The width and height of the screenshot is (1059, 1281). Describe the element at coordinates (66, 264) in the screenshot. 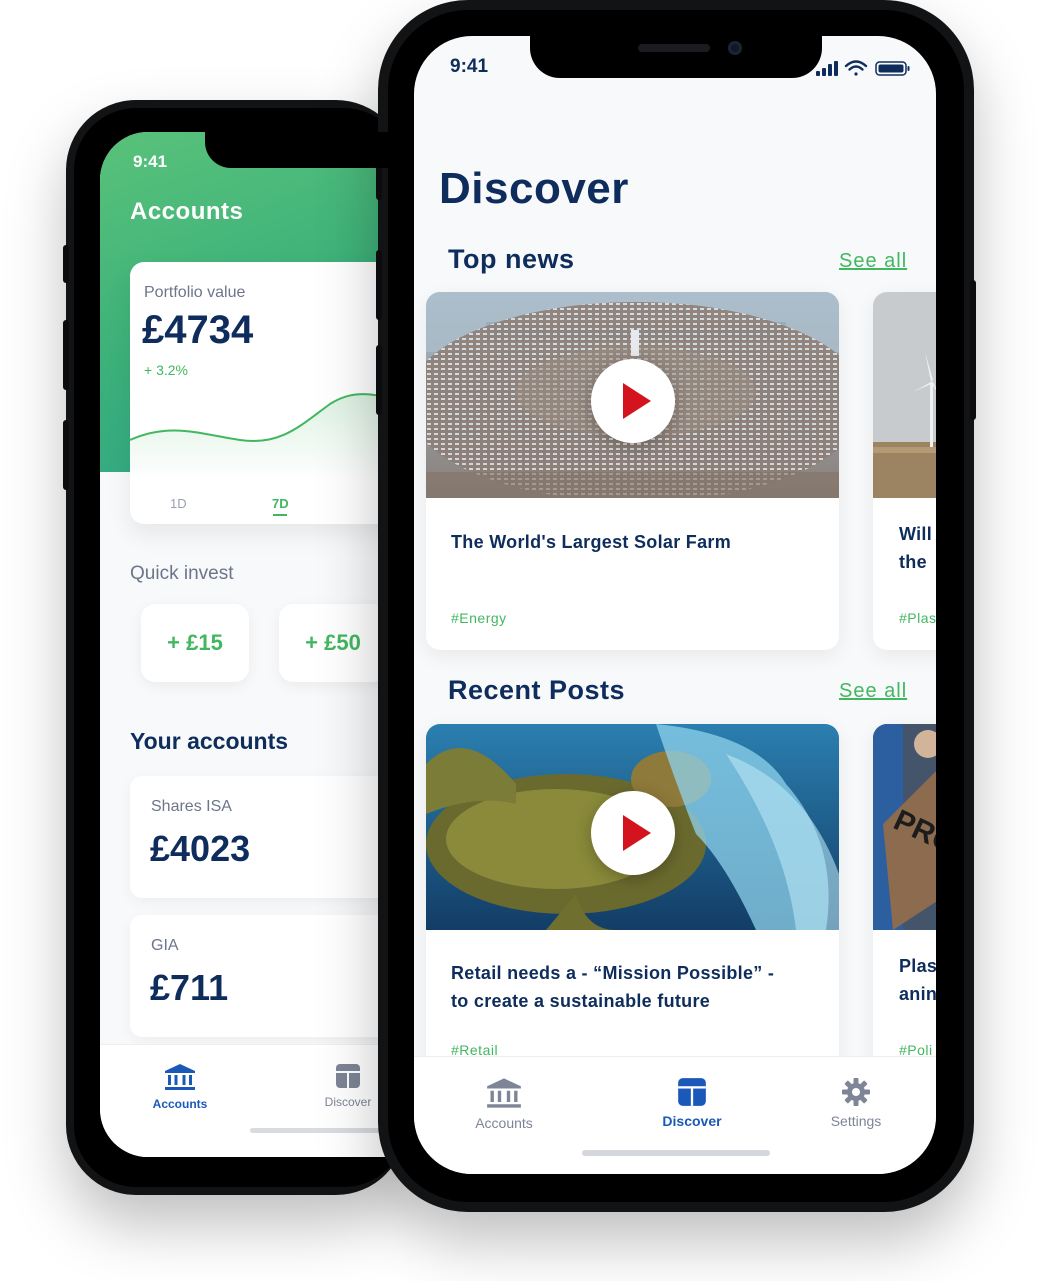

I see `back-phone-mute-switch` at that location.